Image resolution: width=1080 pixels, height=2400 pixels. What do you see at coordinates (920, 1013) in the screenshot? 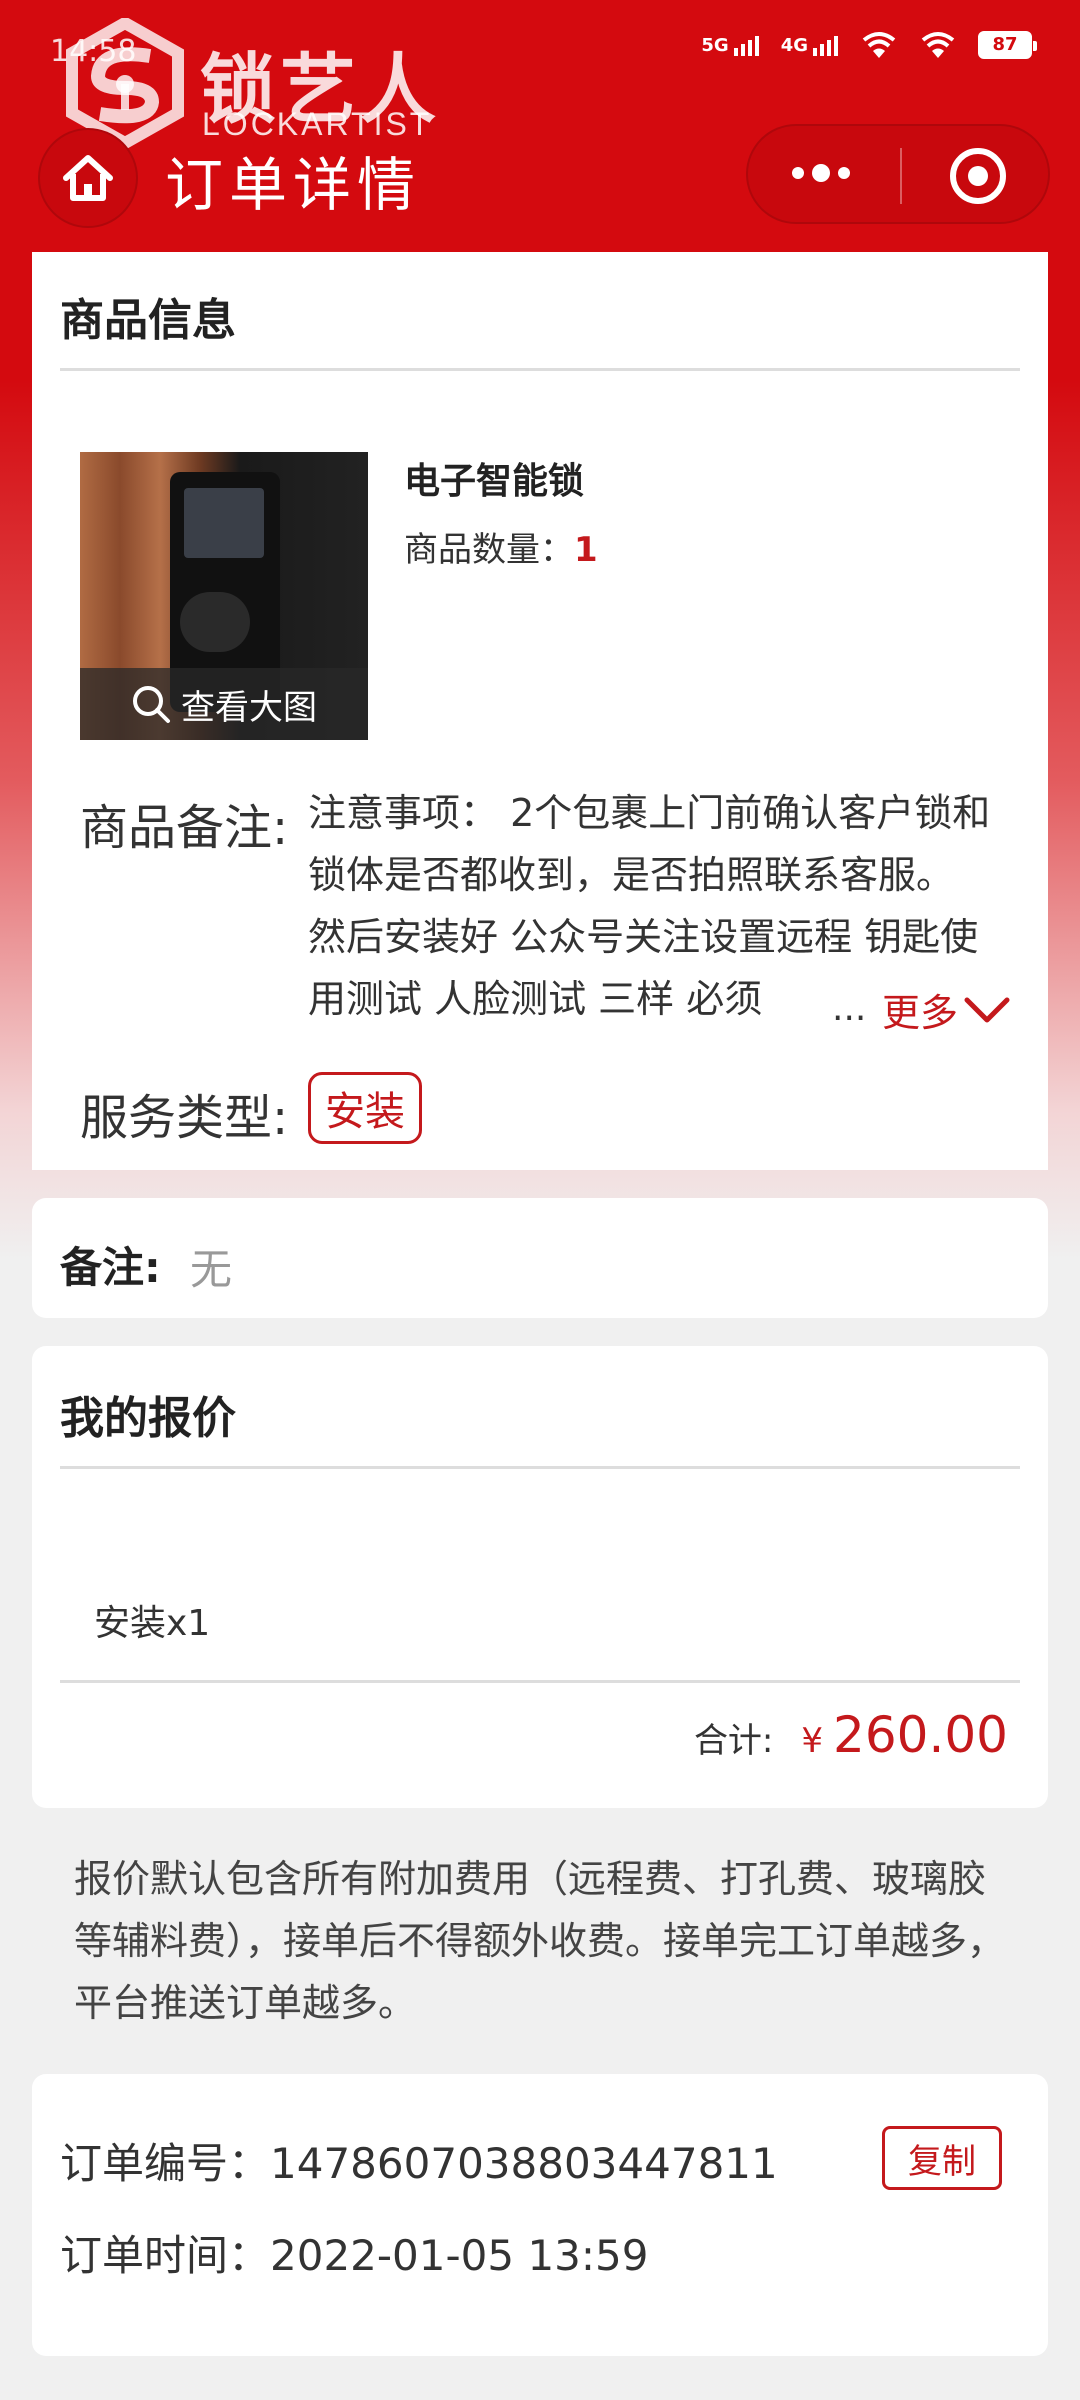
I see `more-label: 更多` at bounding box center [920, 1013].